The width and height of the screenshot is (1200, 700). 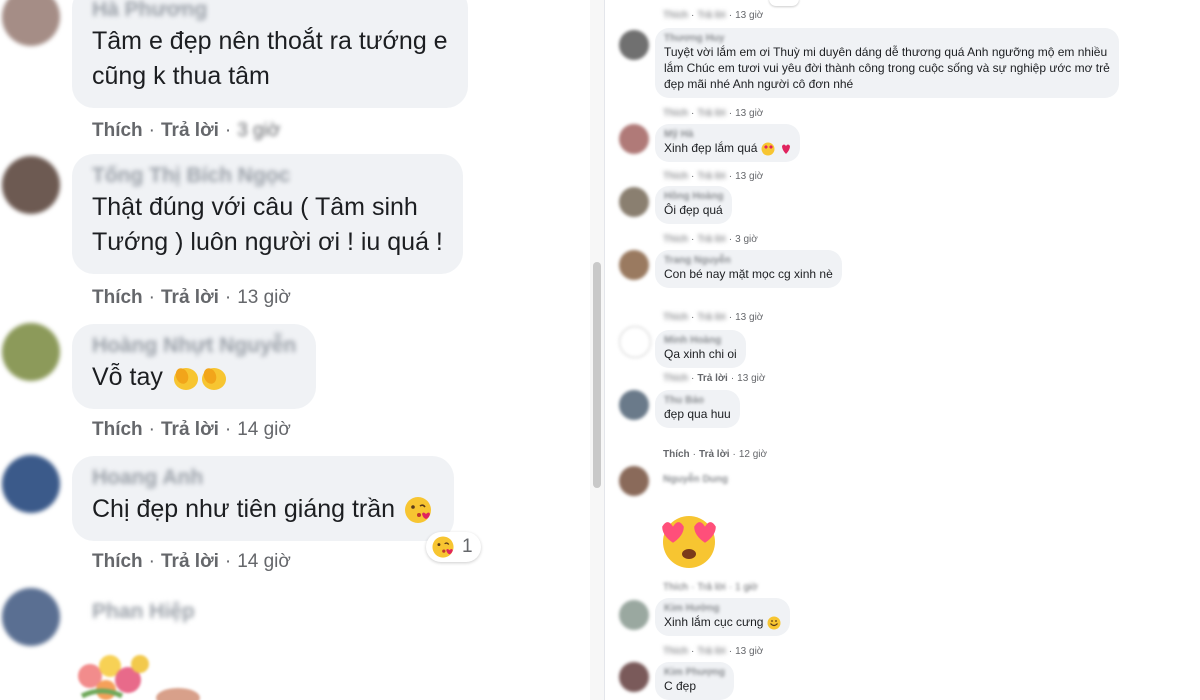 What do you see at coordinates (263, 478) in the screenshot?
I see `commenter-name: Hoang Anh` at bounding box center [263, 478].